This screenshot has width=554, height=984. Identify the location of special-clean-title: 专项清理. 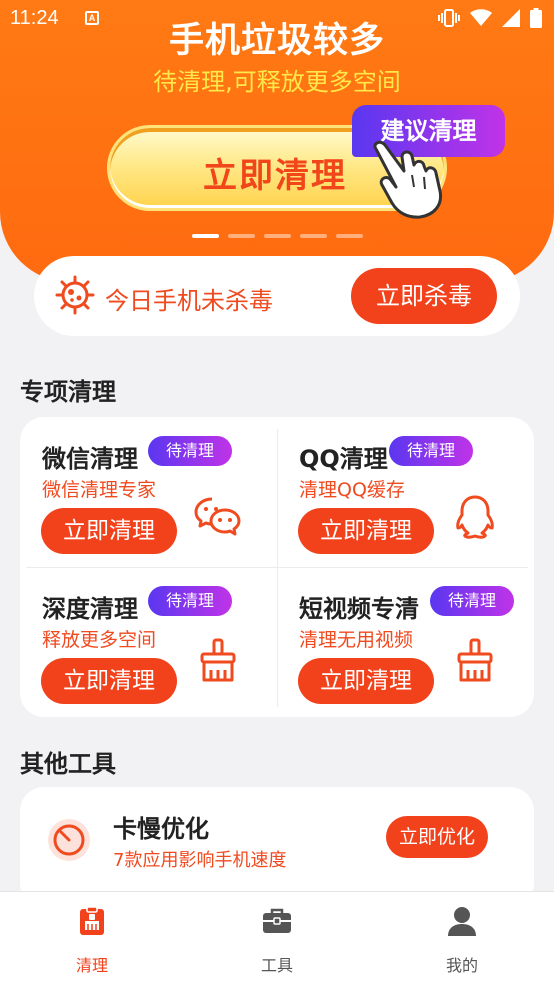
(68, 392).